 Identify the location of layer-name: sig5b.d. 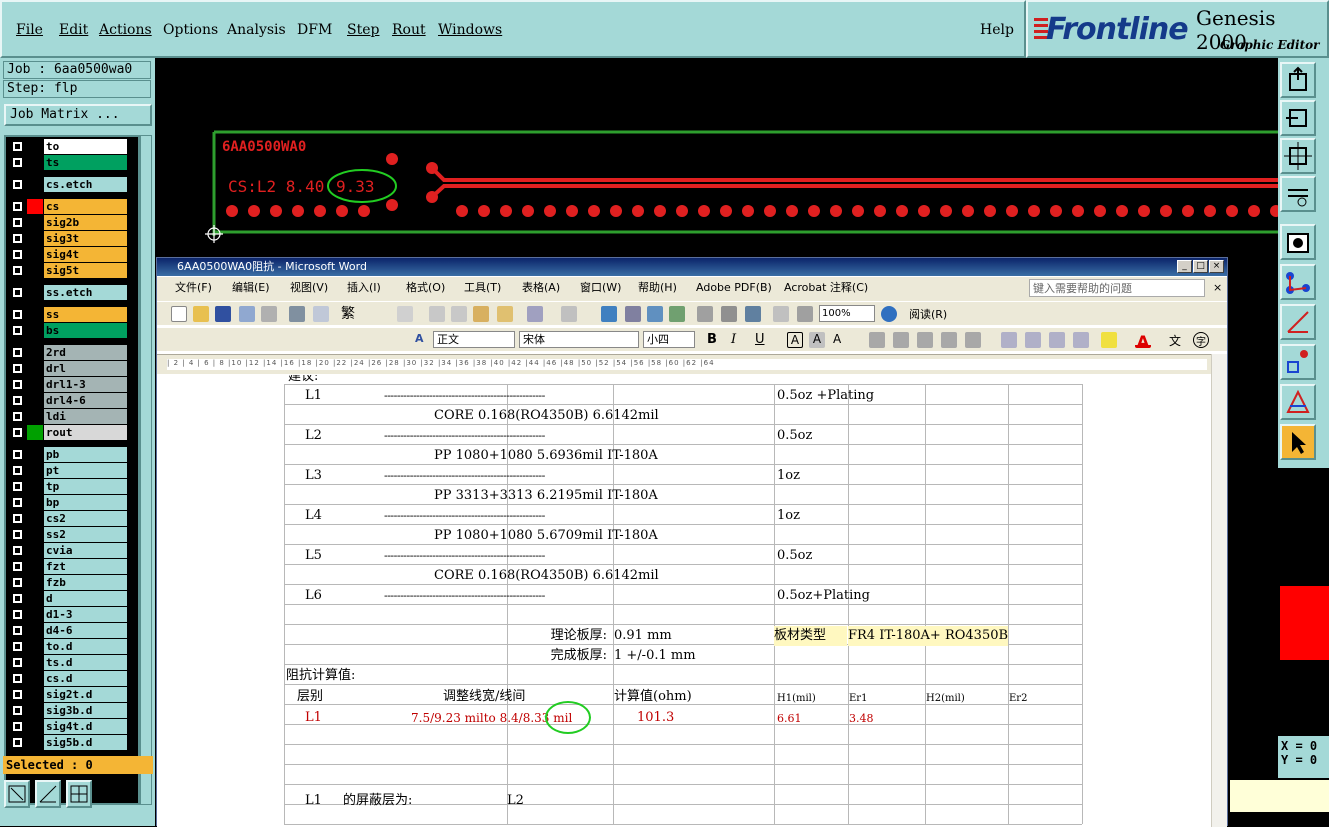
(85, 742).